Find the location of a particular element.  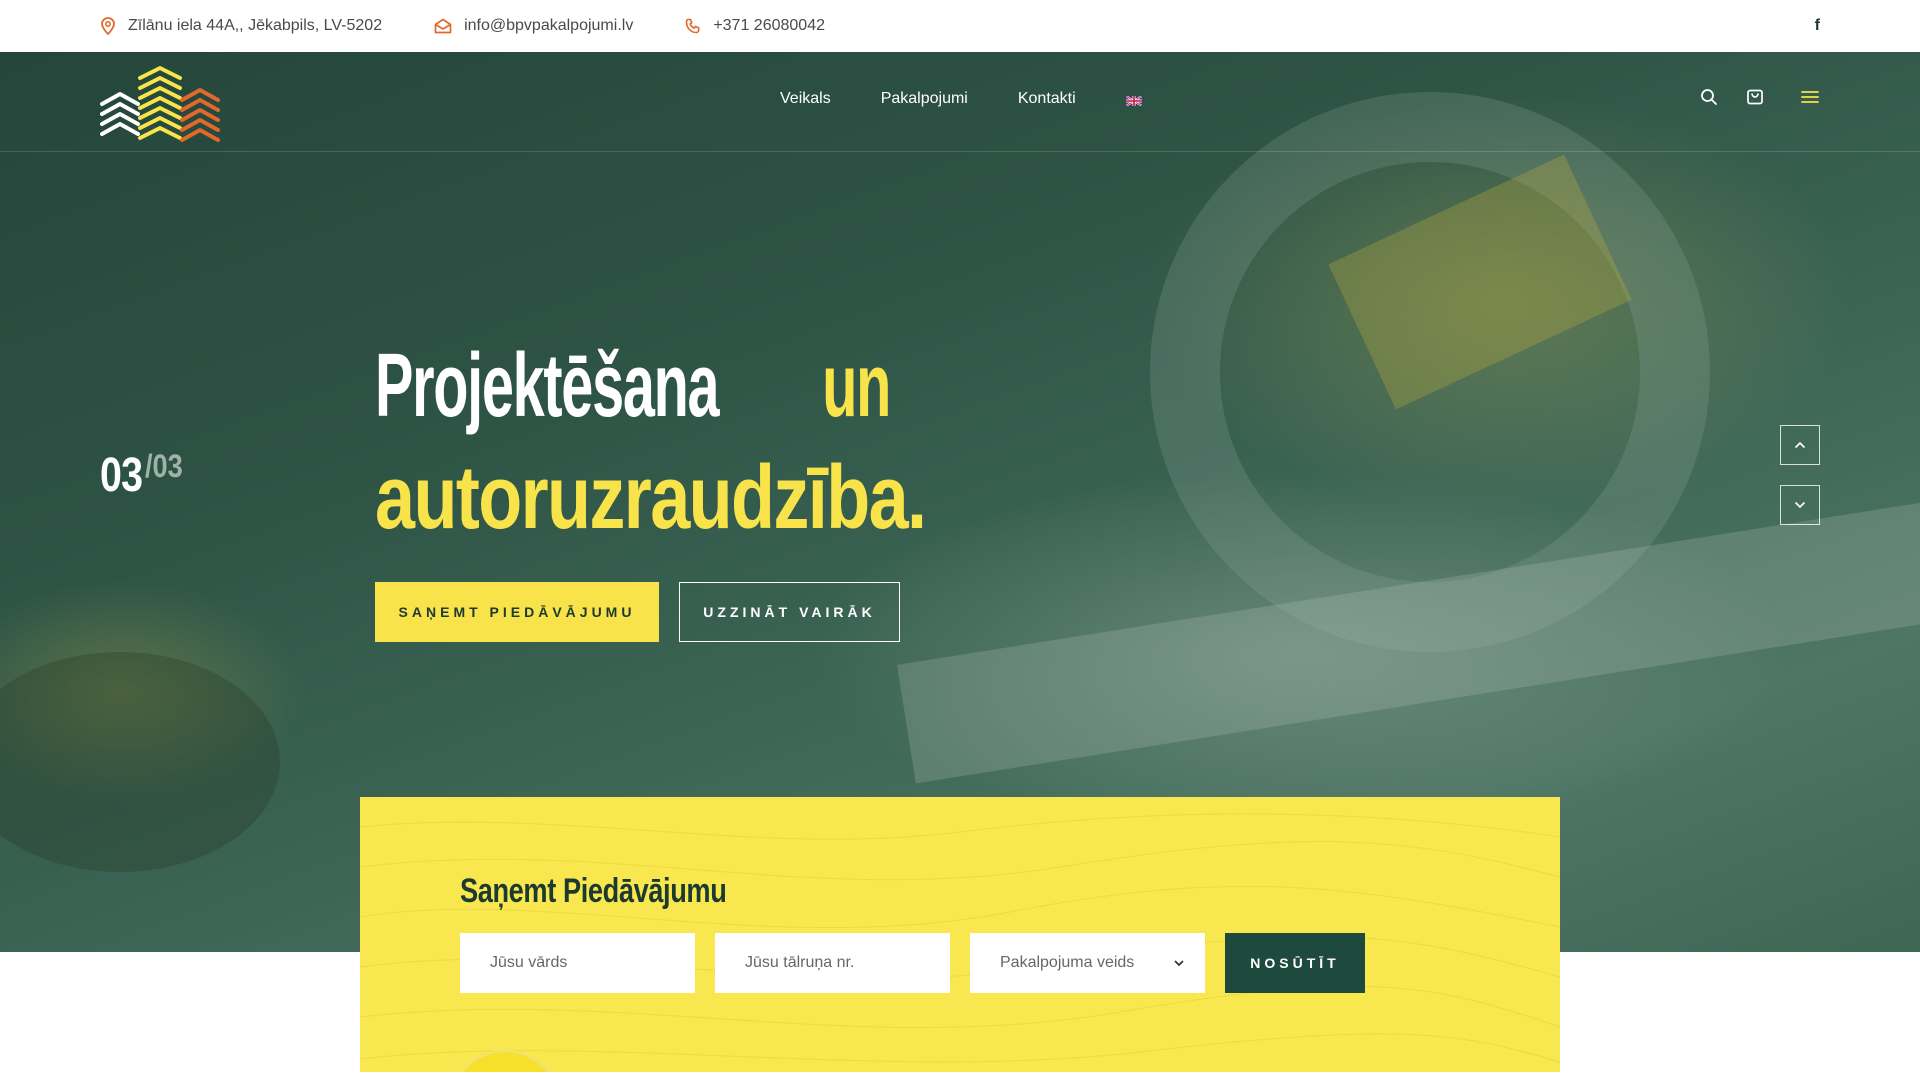

location-pin-icon is located at coordinates (108, 26).